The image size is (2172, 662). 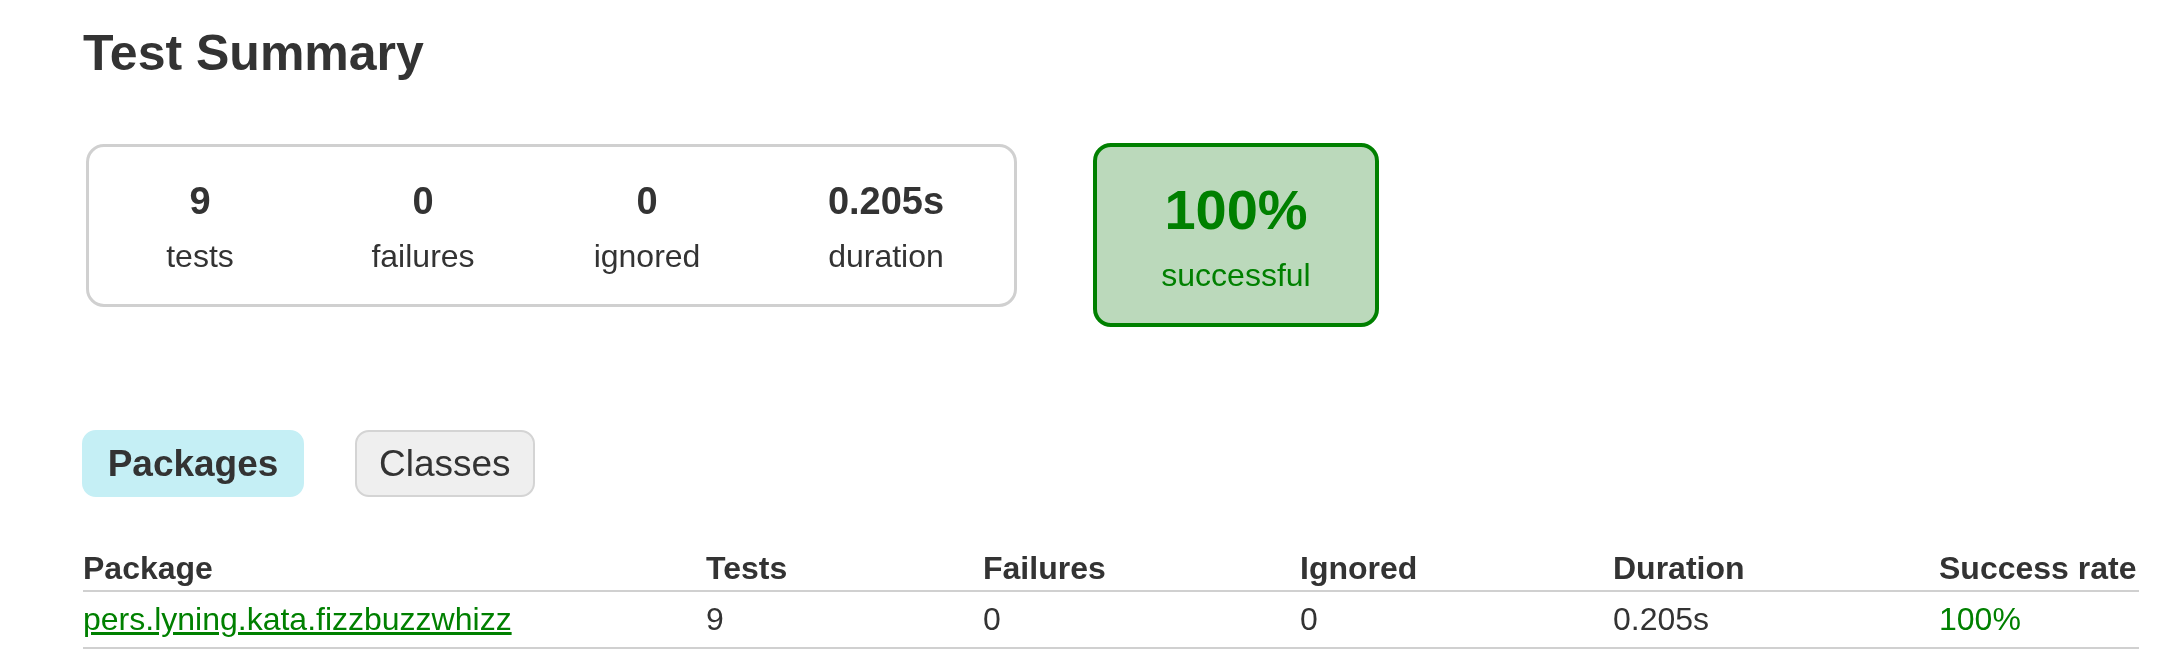 I want to click on counter-label: failures, so click(x=423, y=256).